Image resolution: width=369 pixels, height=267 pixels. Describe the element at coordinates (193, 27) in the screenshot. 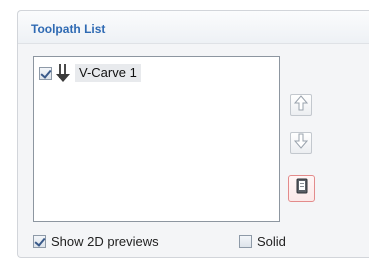

I see `panel-header: Toolpath List` at that location.